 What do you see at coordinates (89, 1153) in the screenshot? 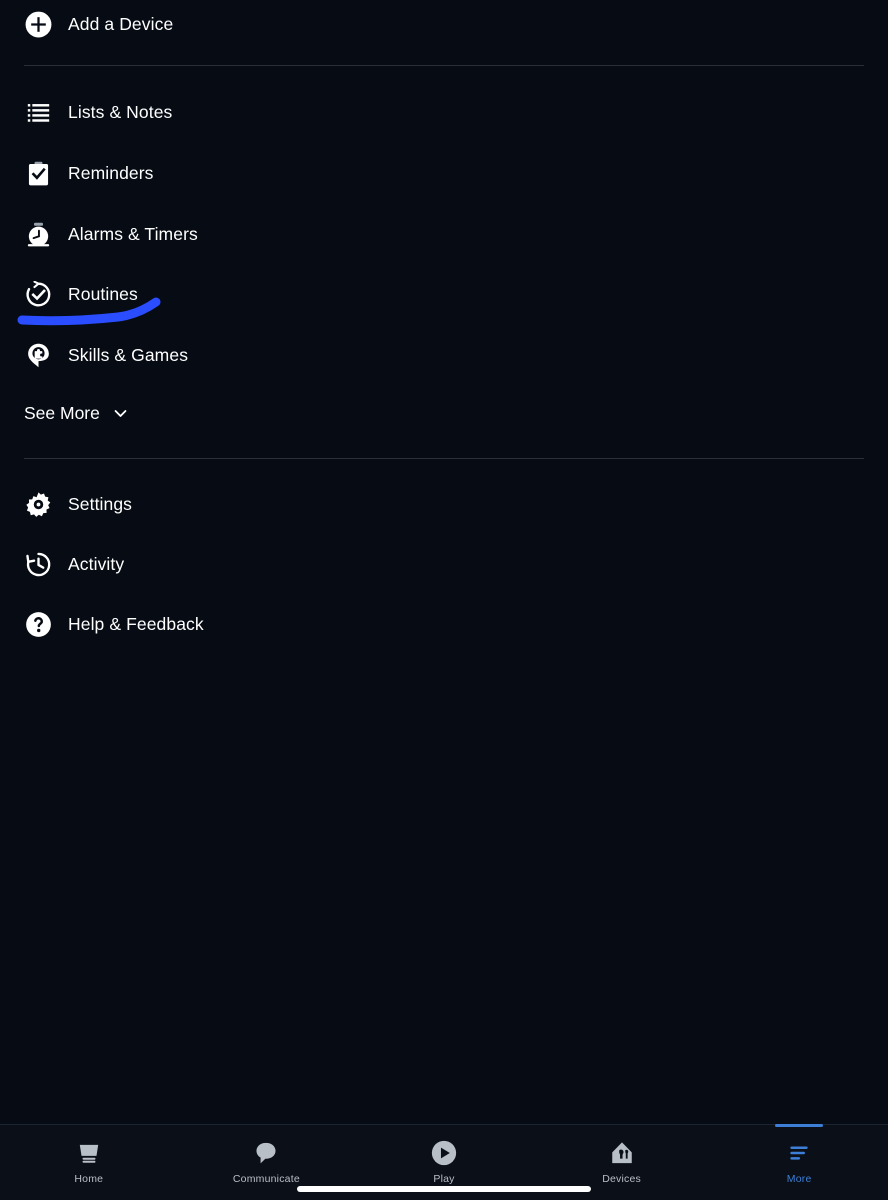
I see `echo-show-device-icon` at bounding box center [89, 1153].